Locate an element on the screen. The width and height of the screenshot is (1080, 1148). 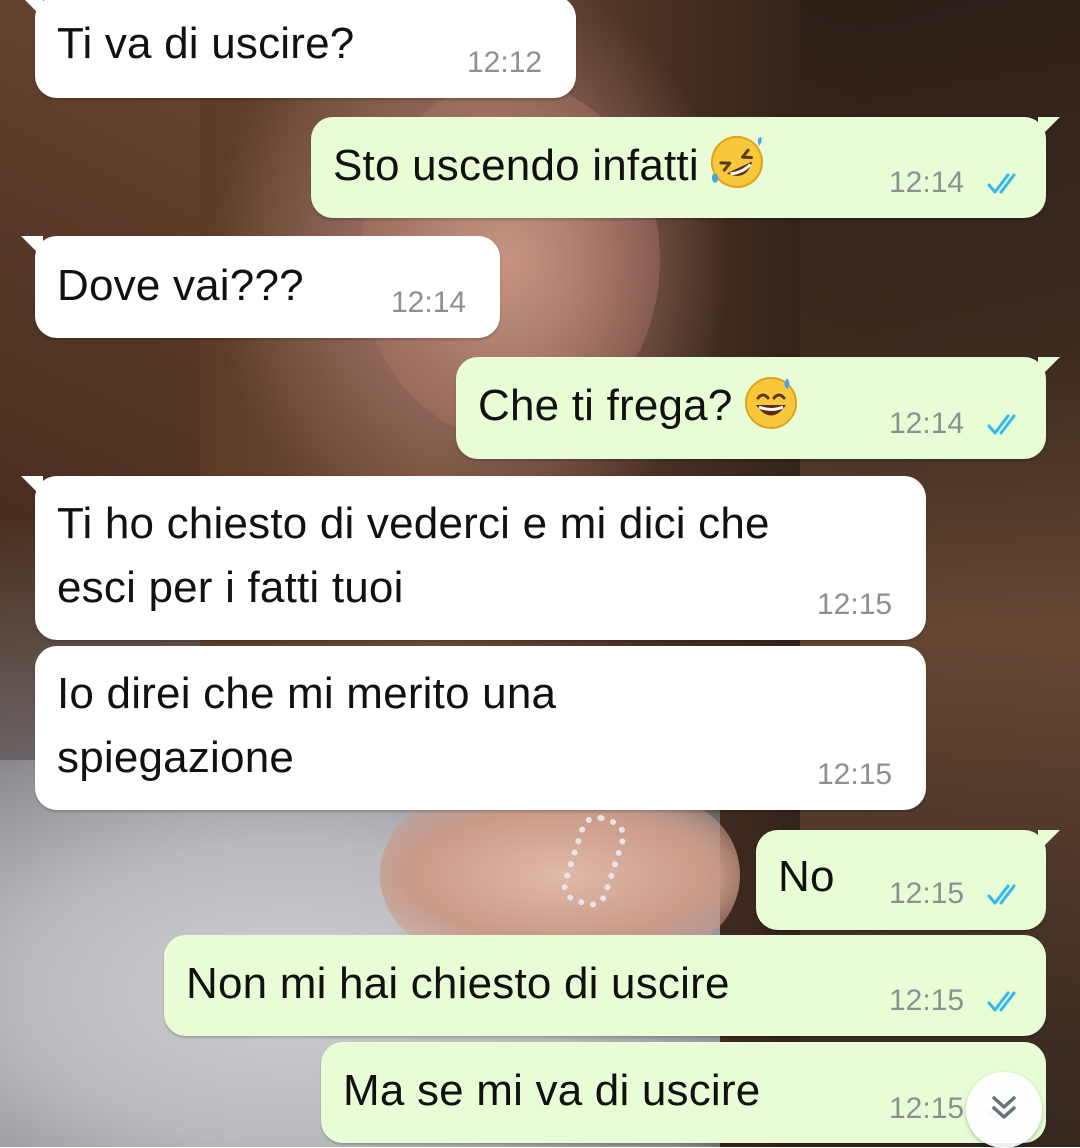
grinning-face-with-sweat-emoji-icon is located at coordinates (771, 402).